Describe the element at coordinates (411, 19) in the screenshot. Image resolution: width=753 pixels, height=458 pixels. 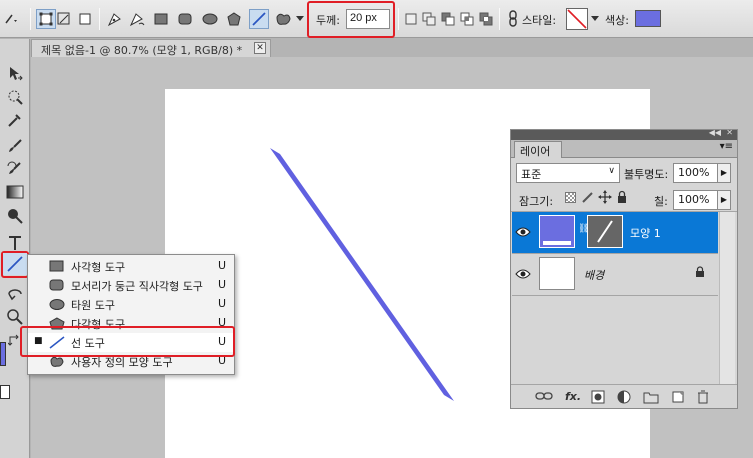
I see `new-shape-layer-icon` at that location.